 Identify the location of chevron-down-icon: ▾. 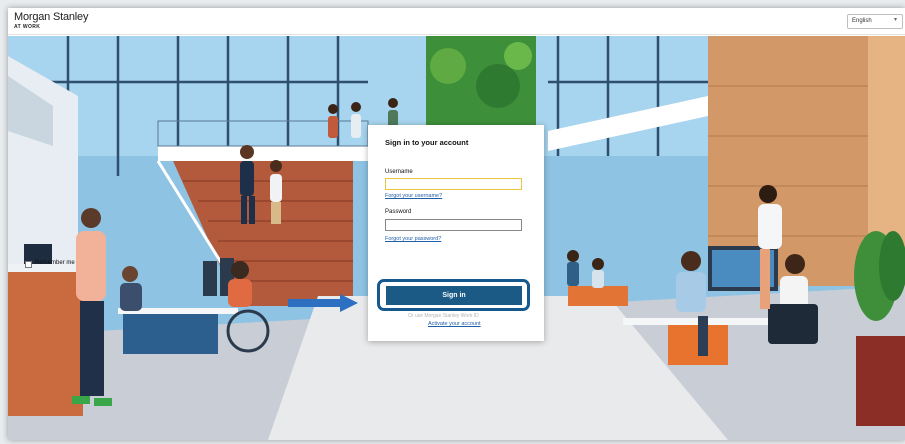
(895, 20).